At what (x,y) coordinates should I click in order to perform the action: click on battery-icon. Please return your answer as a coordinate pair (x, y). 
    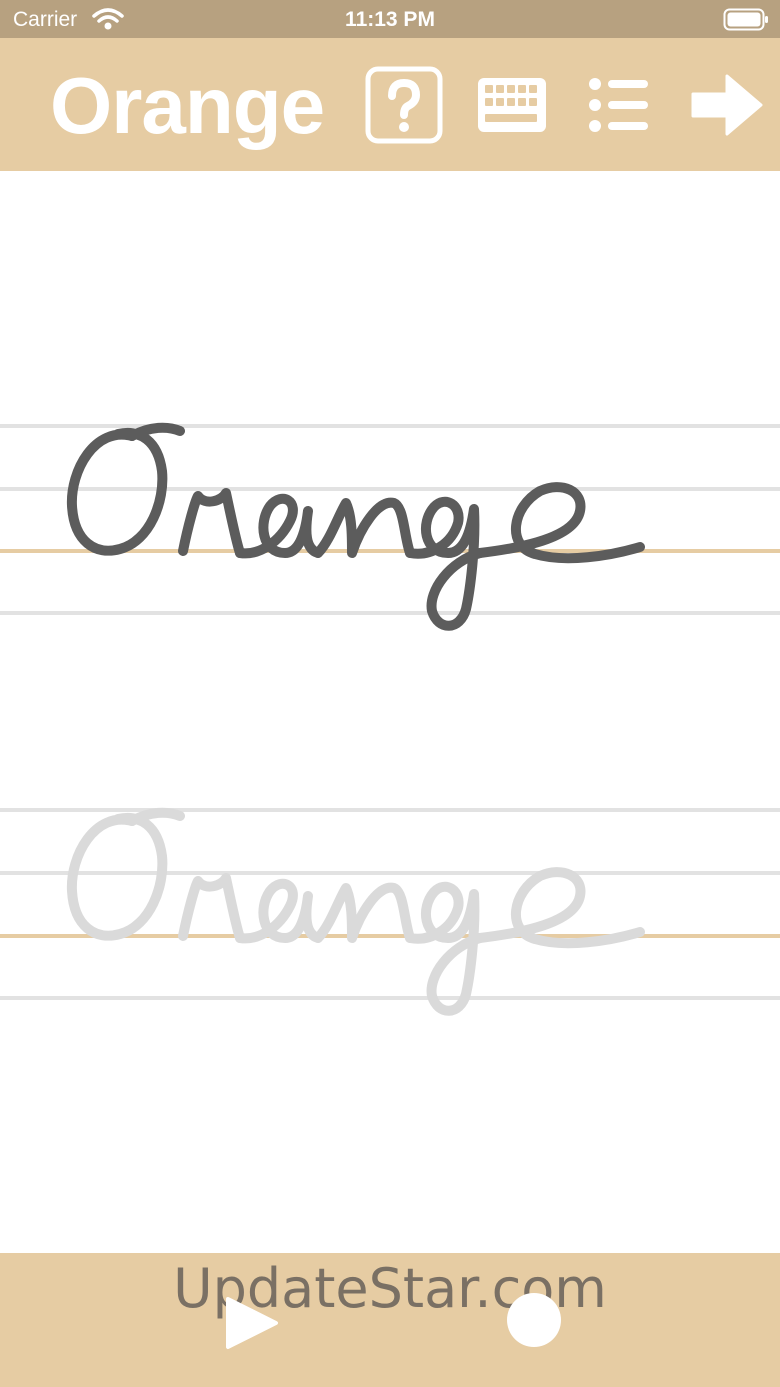
    Looking at the image, I should click on (745, 19).